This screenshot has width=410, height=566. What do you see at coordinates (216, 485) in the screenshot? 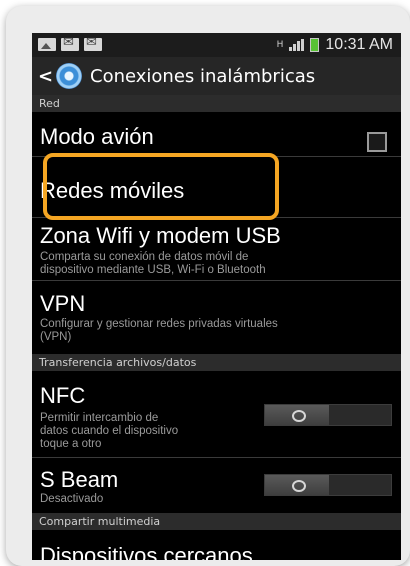
I see `s-beam-item: S Beam Desactivado` at bounding box center [216, 485].